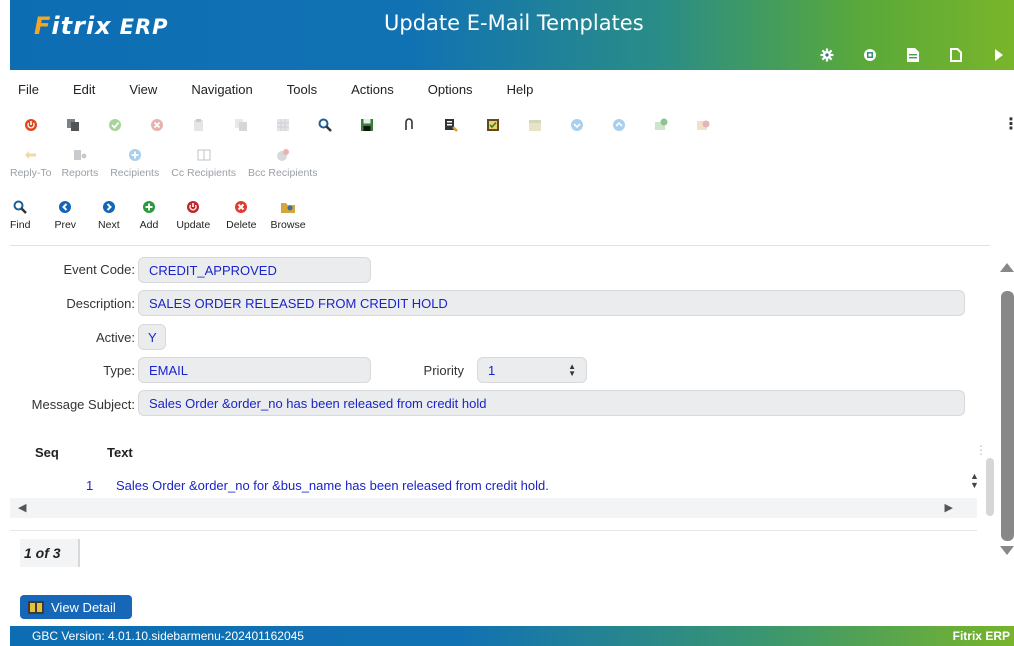  What do you see at coordinates (144, 27) in the screenshot?
I see `logo-sub: ERP` at bounding box center [144, 27].